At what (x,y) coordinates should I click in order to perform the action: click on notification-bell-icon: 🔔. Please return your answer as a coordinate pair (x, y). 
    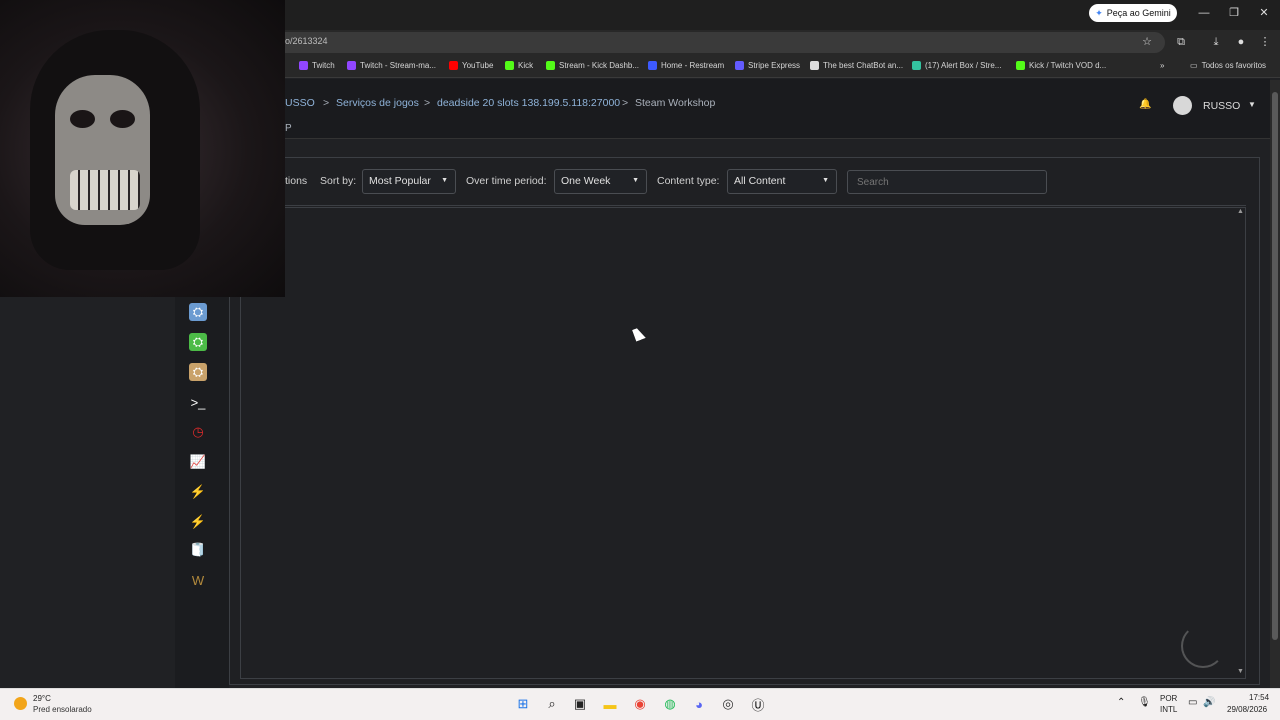
    Looking at the image, I should click on (1145, 104).